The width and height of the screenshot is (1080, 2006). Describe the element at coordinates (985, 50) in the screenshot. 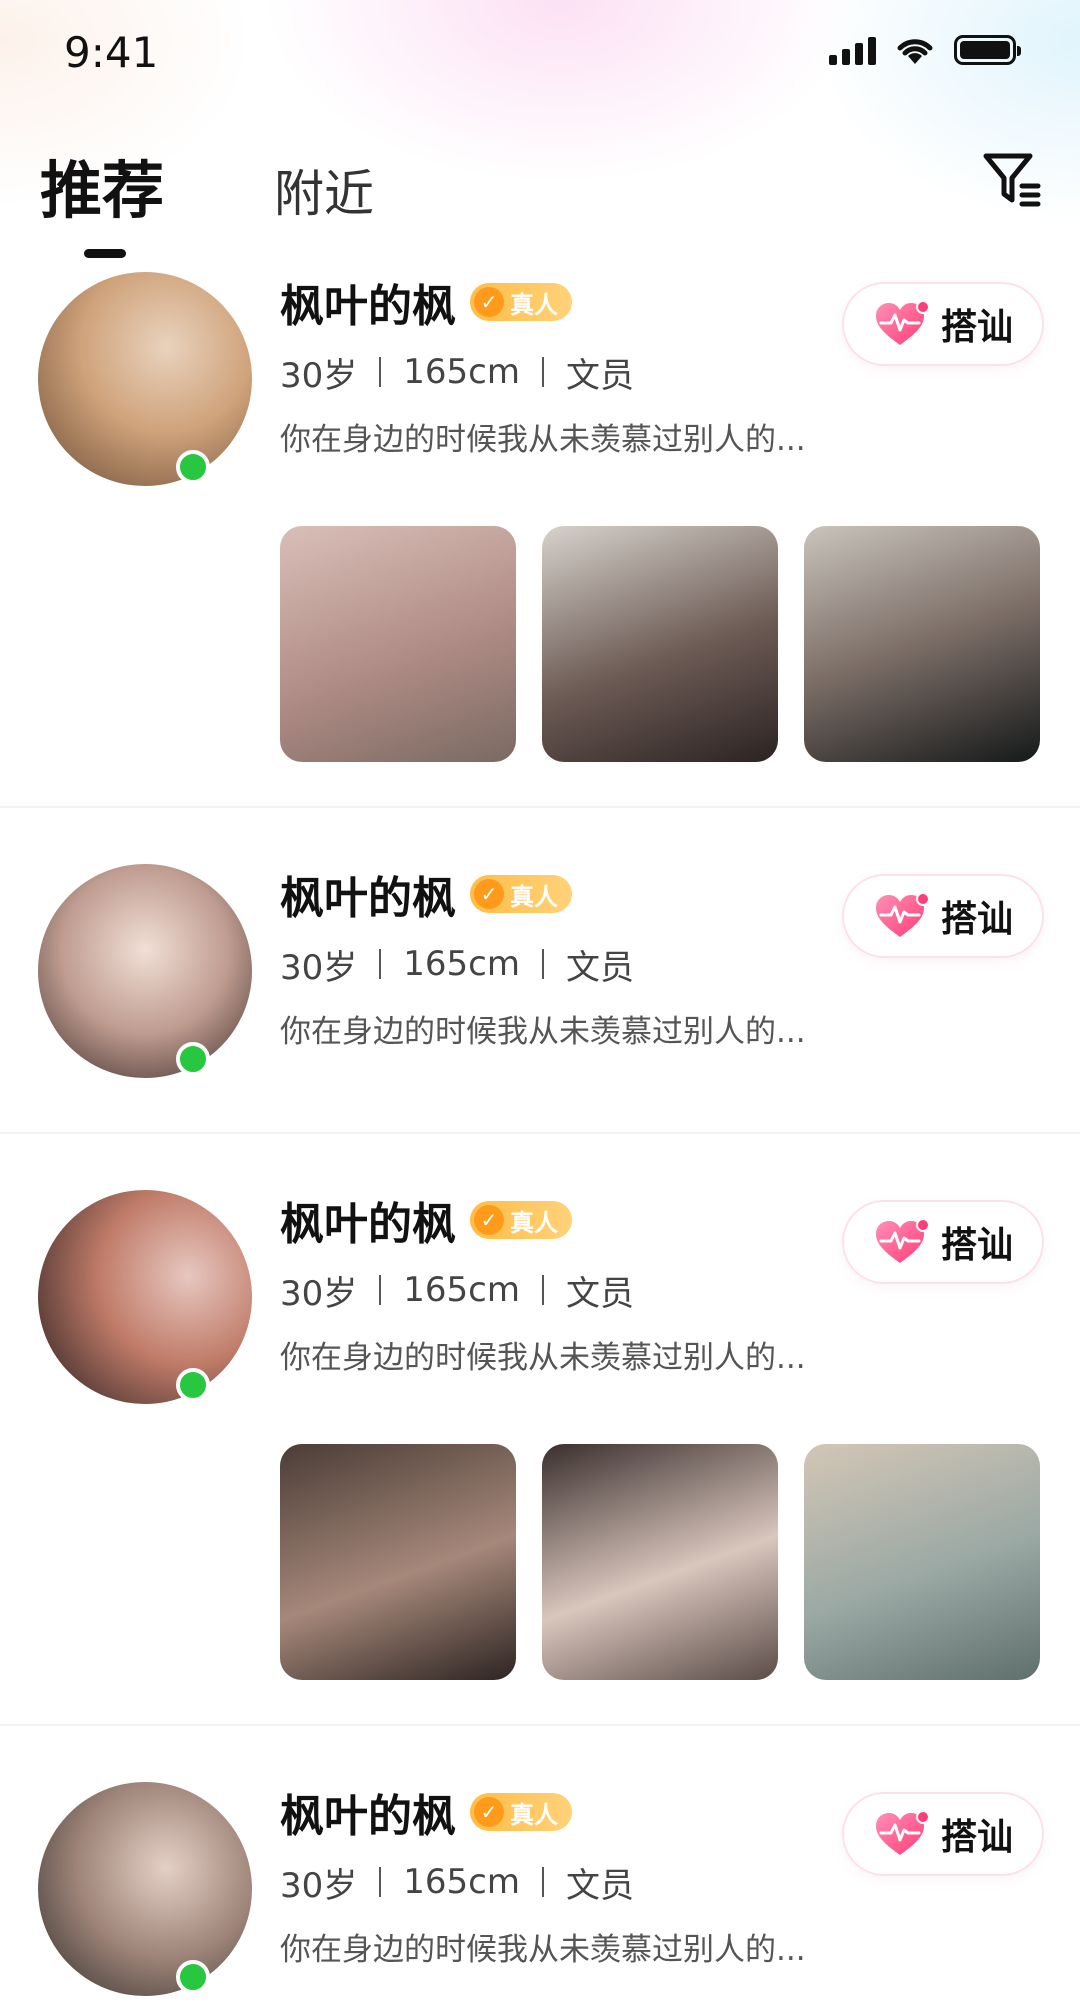

I see `battery-level` at that location.